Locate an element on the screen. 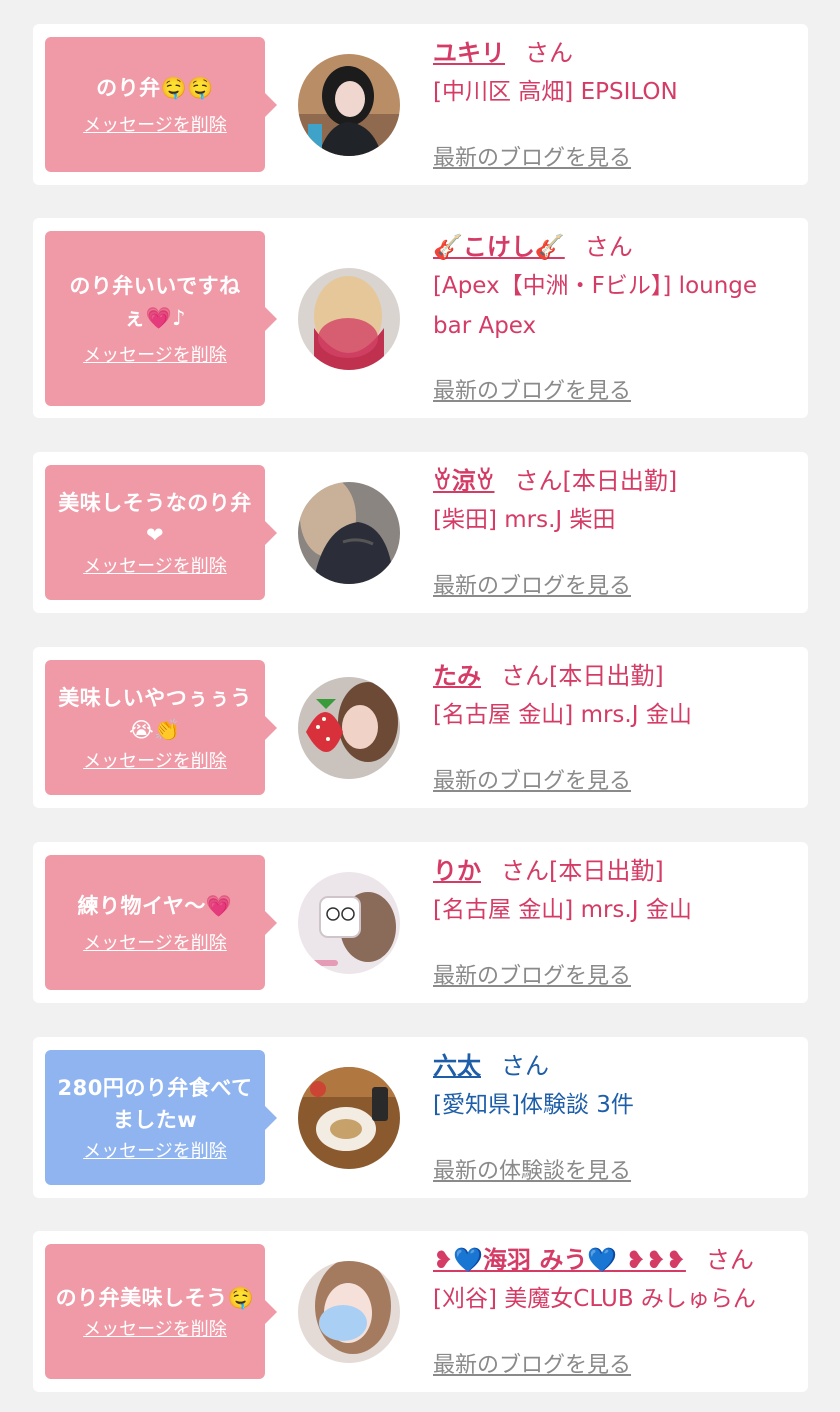 The height and width of the screenshot is (1412, 840). user-name-link: 六太 is located at coordinates (457, 1066).